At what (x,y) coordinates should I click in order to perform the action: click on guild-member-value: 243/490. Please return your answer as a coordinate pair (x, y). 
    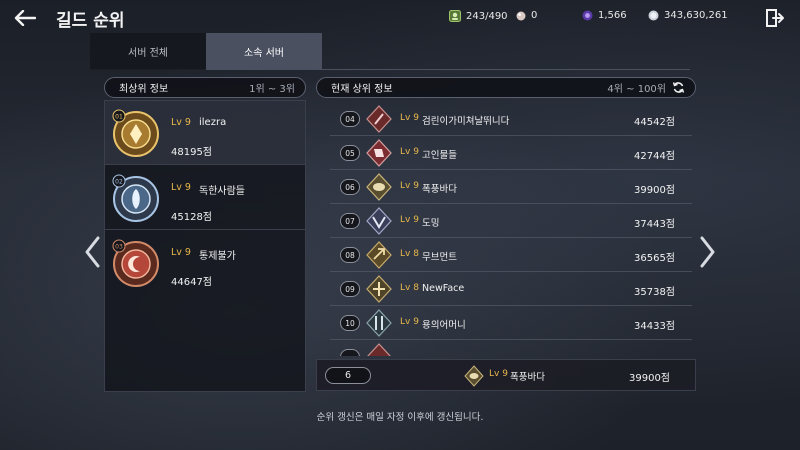
    Looking at the image, I should click on (487, 16).